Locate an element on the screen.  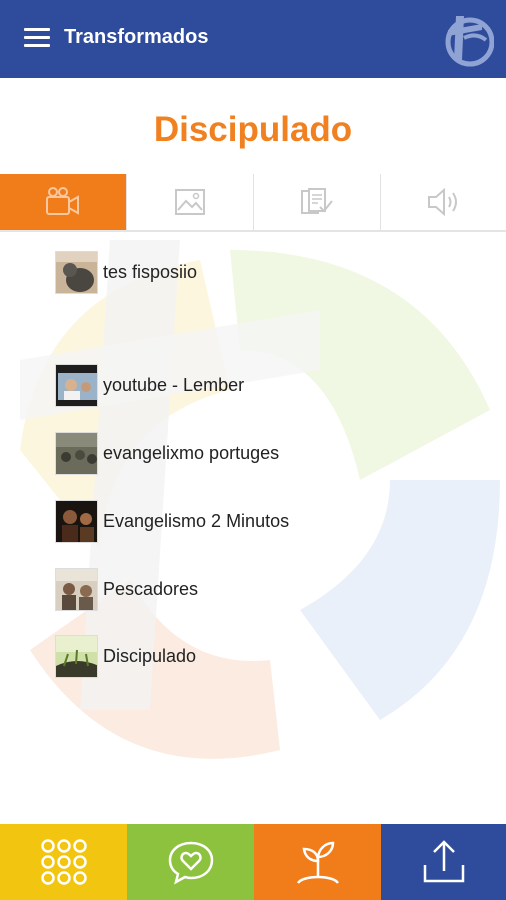
list-item: Evangelismo 2 Minutos is located at coordinates (275, 521).